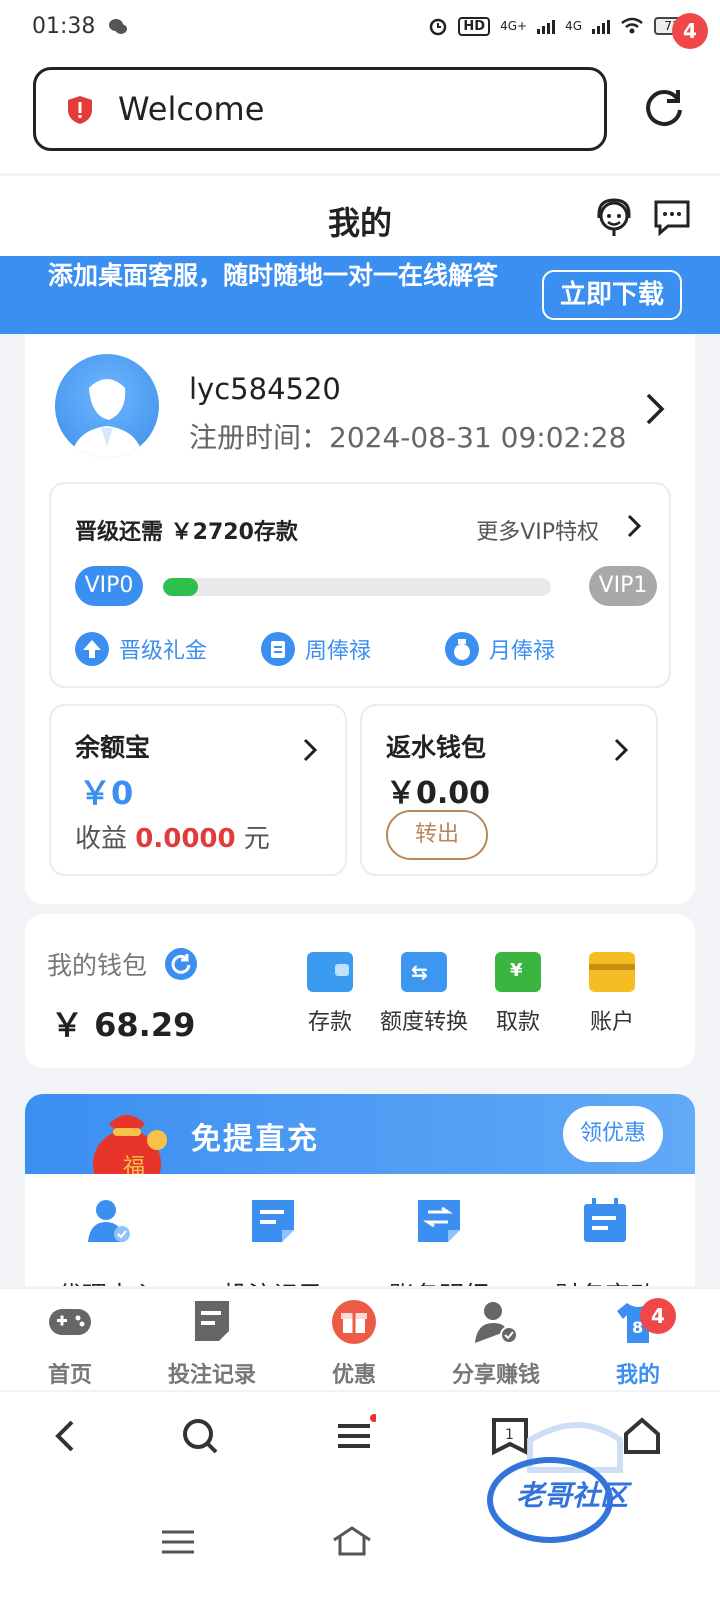 This screenshot has width=720, height=1600. Describe the element at coordinates (500, 649) in the screenshot. I see `perk-monthly-salary: 月俸禄` at that location.